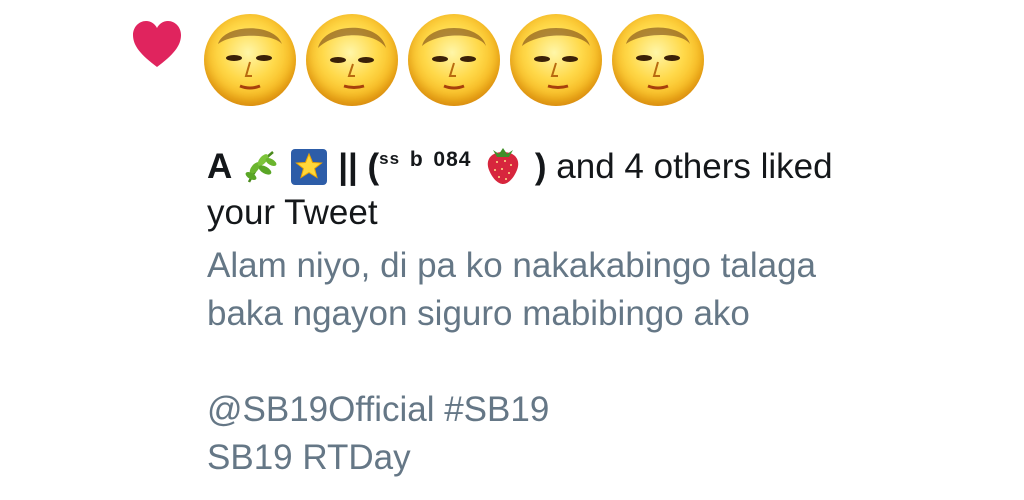 This screenshot has height=500, width=1024. What do you see at coordinates (512, 265) in the screenshot?
I see `tweet-line-1: Alam niyo, di pa ko nakakabingo talaga` at bounding box center [512, 265].